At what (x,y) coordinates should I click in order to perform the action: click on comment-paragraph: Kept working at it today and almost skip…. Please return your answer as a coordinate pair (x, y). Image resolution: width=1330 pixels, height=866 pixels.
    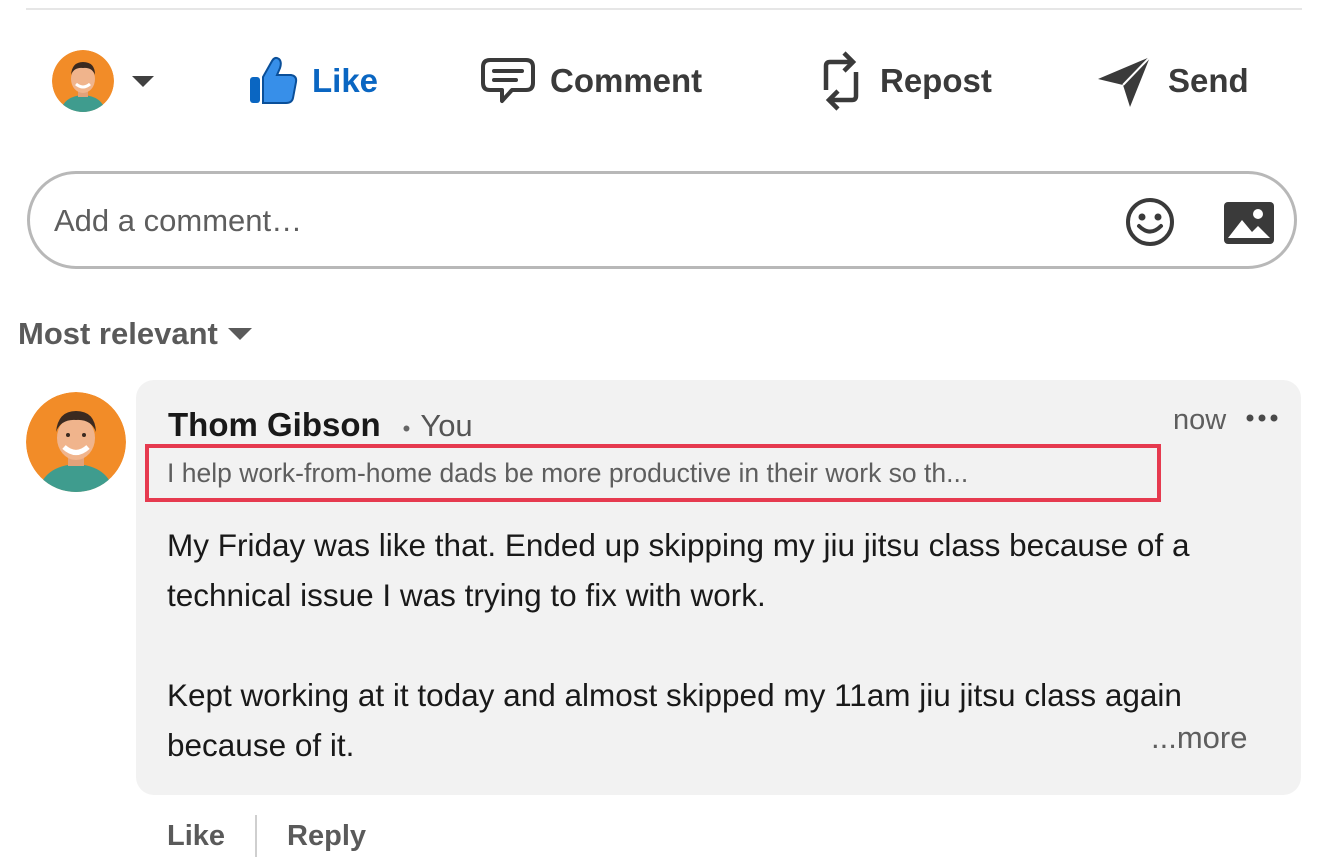
    Looking at the image, I should click on (674, 720).